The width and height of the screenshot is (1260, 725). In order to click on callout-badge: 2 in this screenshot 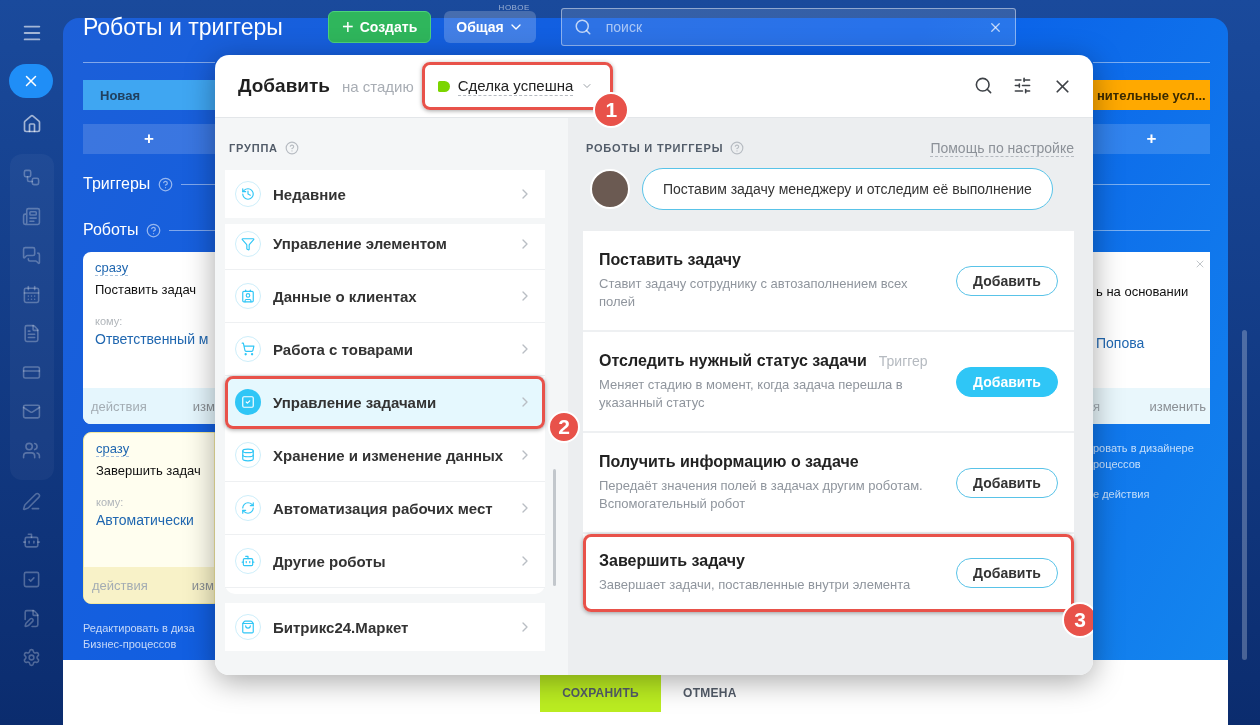, I will do `click(564, 427)`.